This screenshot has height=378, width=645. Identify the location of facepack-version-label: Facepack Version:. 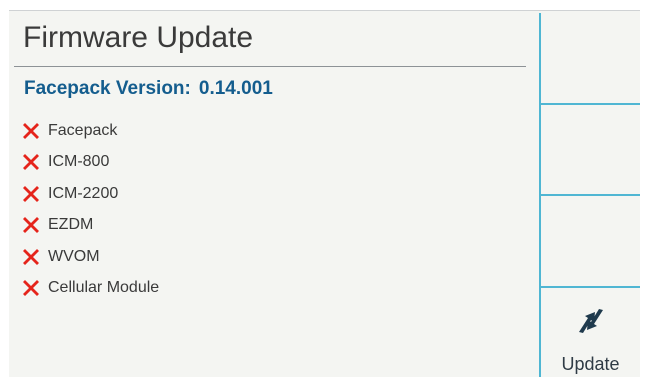
(107, 88).